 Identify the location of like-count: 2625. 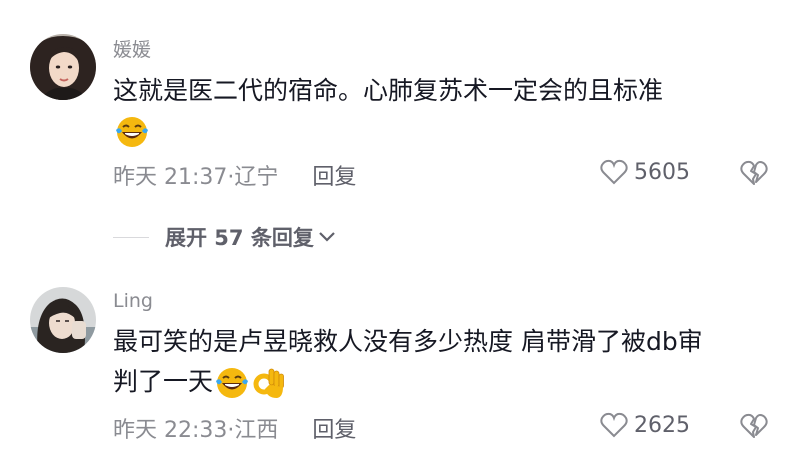
(662, 425).